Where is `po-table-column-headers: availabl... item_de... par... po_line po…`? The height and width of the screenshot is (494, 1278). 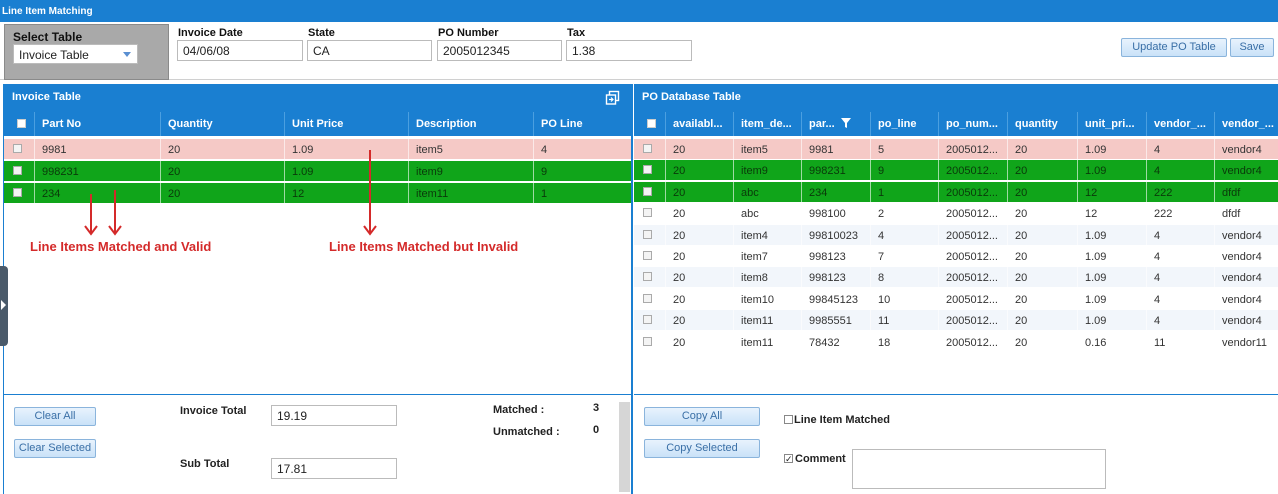
po-table-column-headers: availabl... item_de... par... po_line po… is located at coordinates (956, 124).